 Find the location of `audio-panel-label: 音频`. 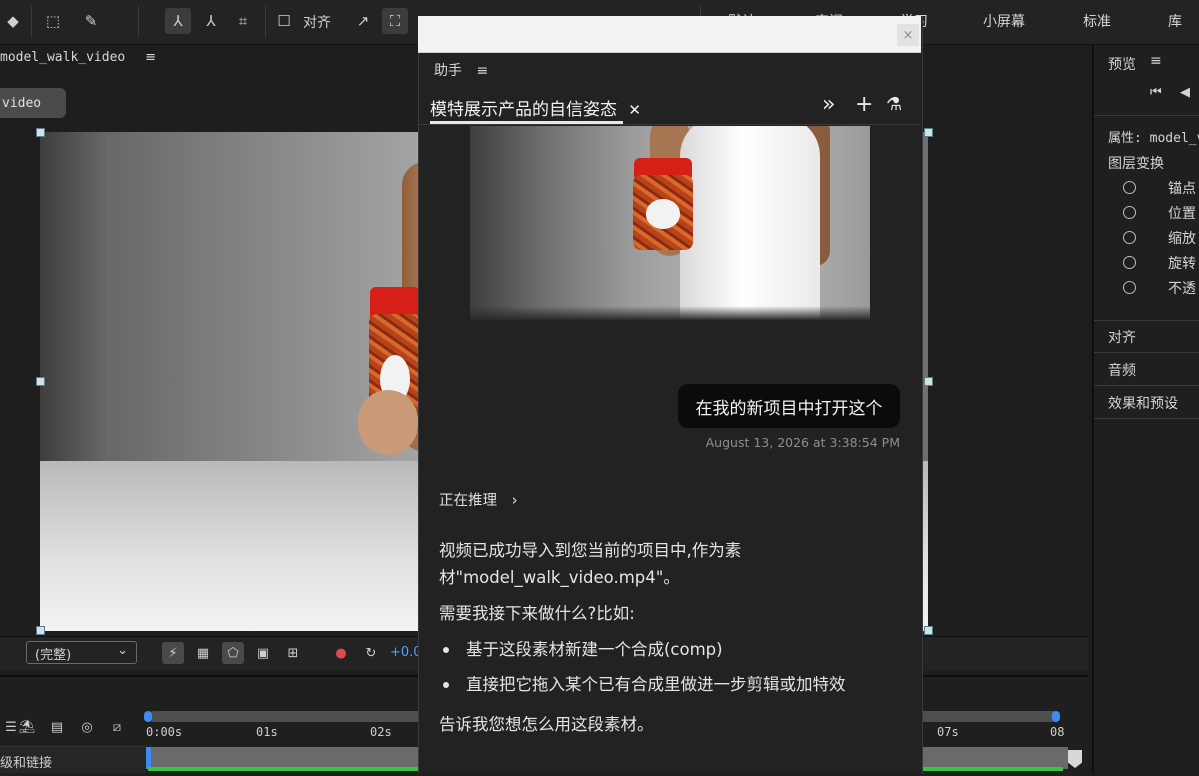

audio-panel-label: 音频 is located at coordinates (1122, 370).